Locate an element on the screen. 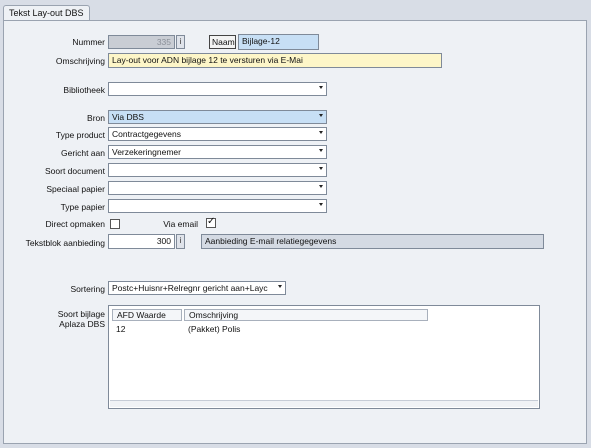  via-email-checkbox: ✓ is located at coordinates (211, 222).